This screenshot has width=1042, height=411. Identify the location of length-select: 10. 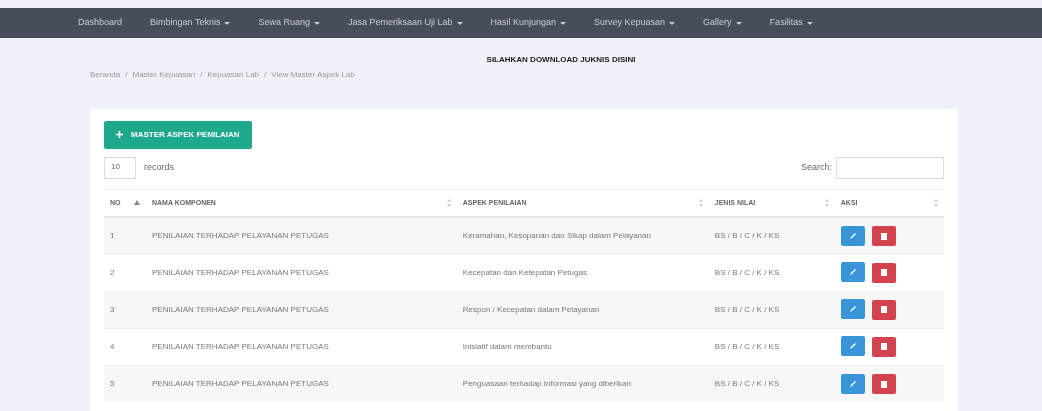
(120, 167).